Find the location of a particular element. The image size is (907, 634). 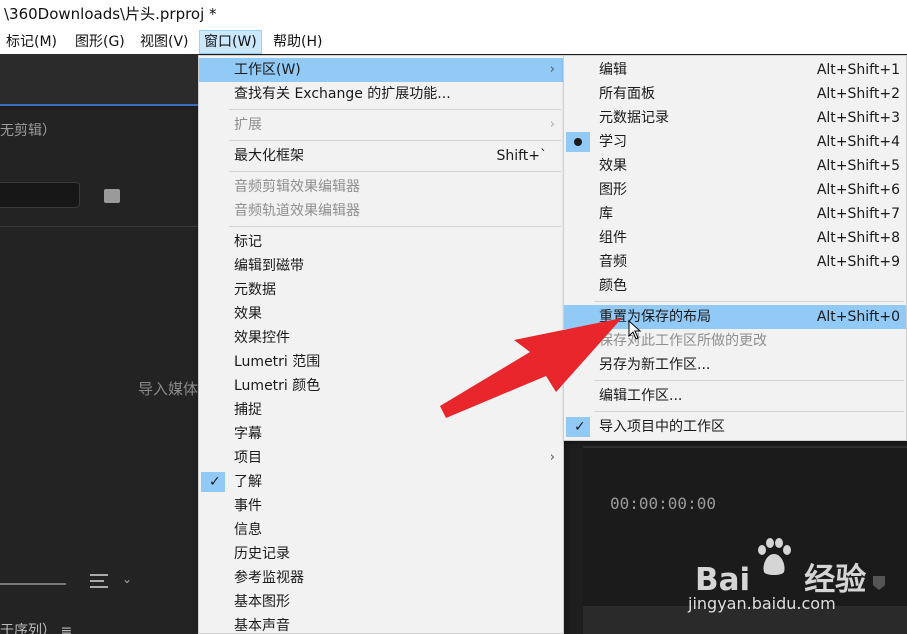

radio-dot-icon is located at coordinates (578, 142).